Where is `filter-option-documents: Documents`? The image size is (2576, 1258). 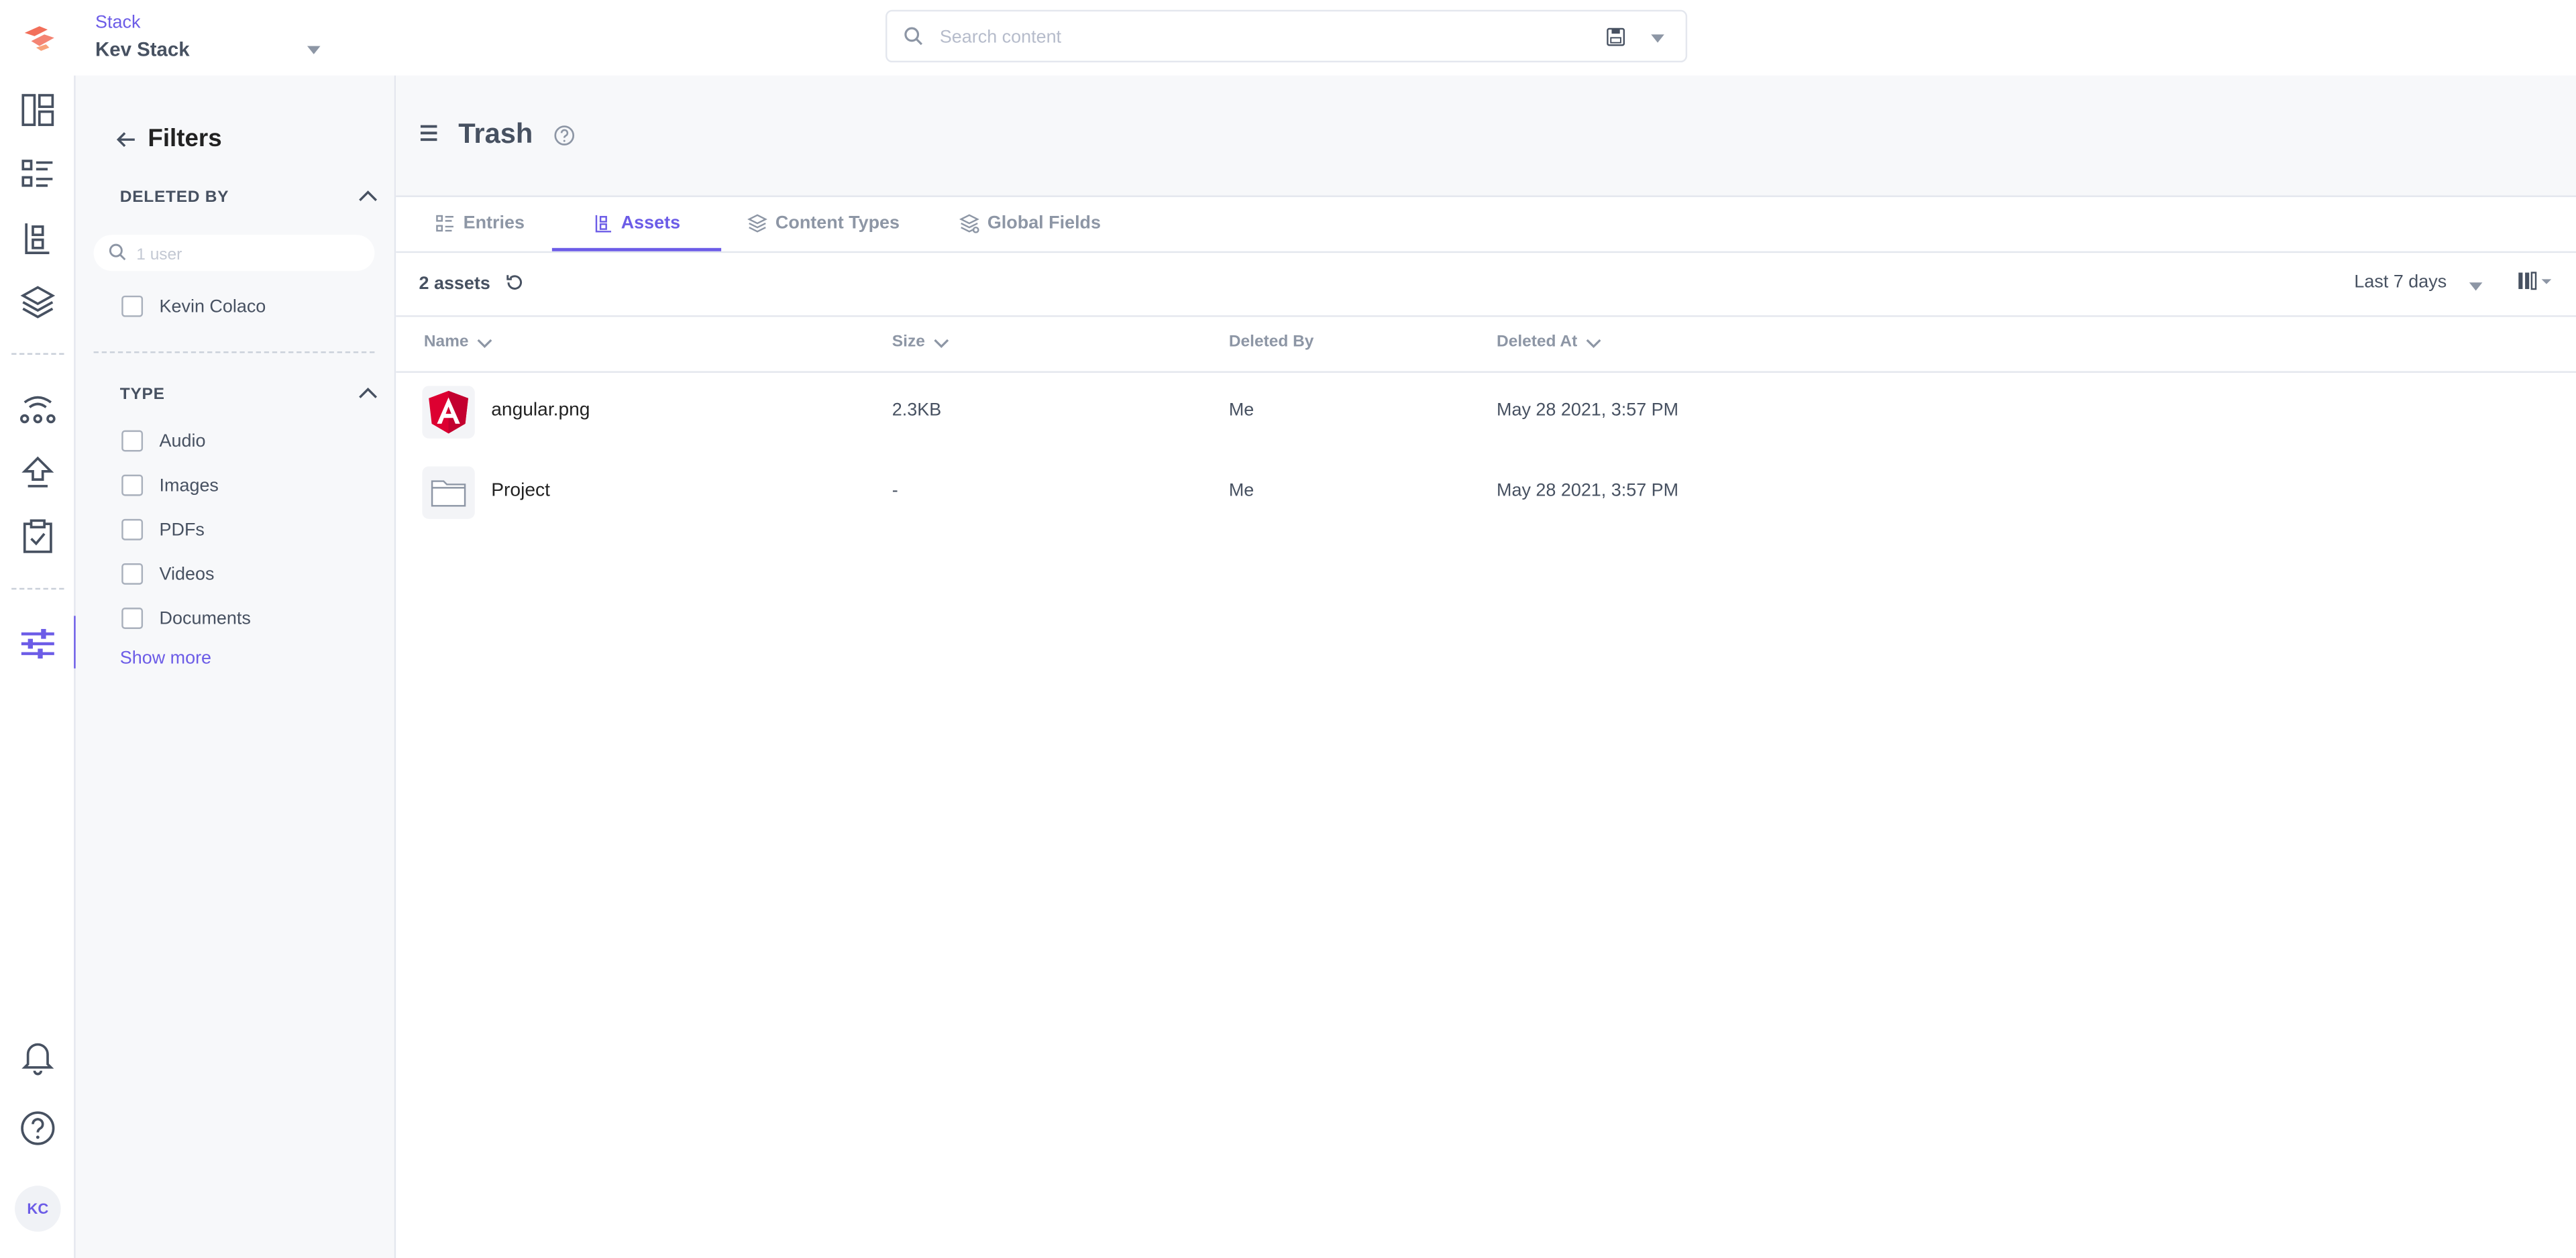 filter-option-documents: Documents is located at coordinates (186, 618).